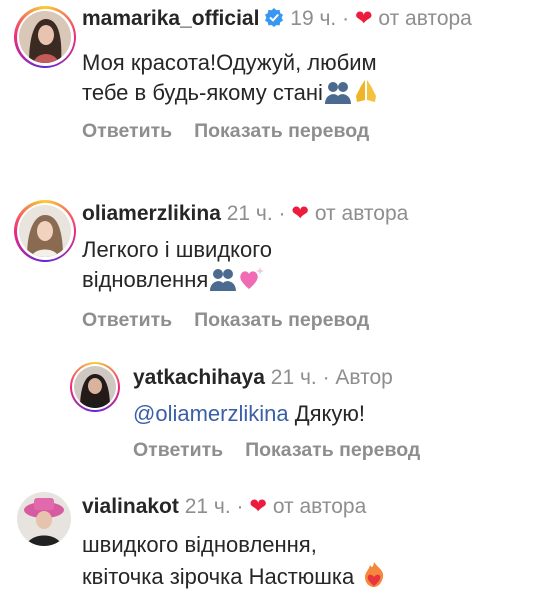 The height and width of the screenshot is (600, 536). I want to click on username: yatkachihaya, so click(199, 377).